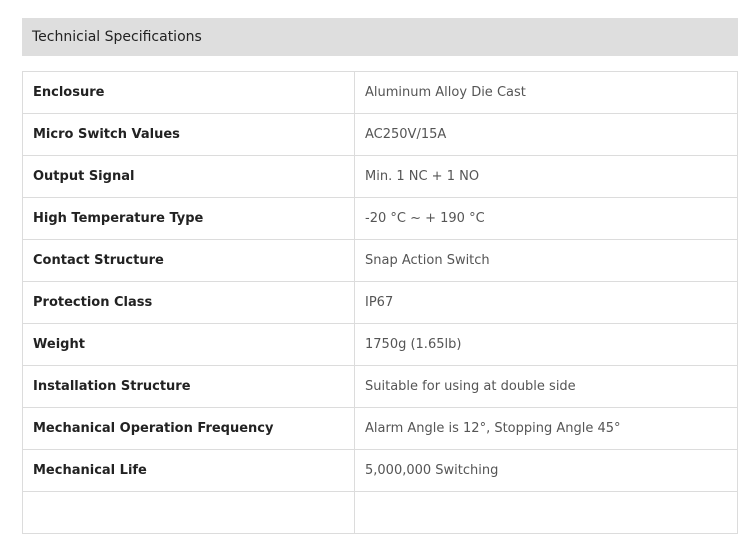 The width and height of the screenshot is (748, 534). What do you see at coordinates (546, 428) in the screenshot?
I see `spec-value: Alarm Angle is 12°, Stopping Angle 45°` at bounding box center [546, 428].